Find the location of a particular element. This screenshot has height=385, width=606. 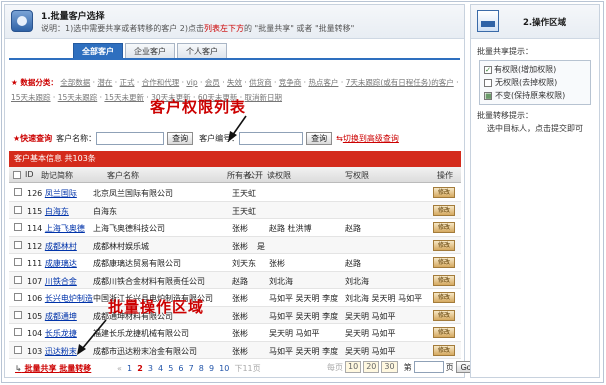

row-read-permission: 赵路 杜洪博 is located at coordinates (290, 228).